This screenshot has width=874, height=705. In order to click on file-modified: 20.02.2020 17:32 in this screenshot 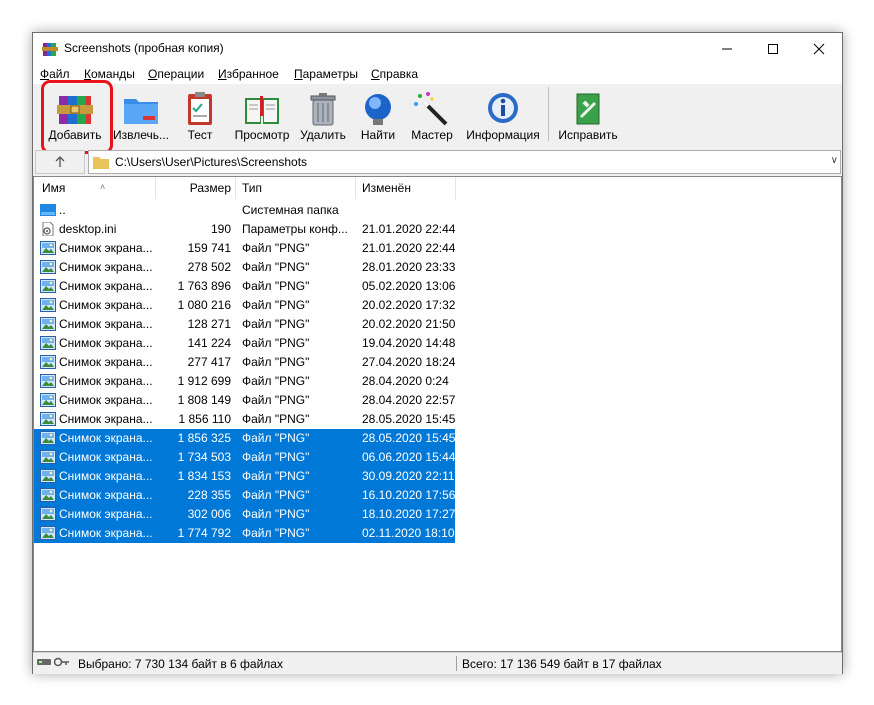, I will do `click(409, 305)`.